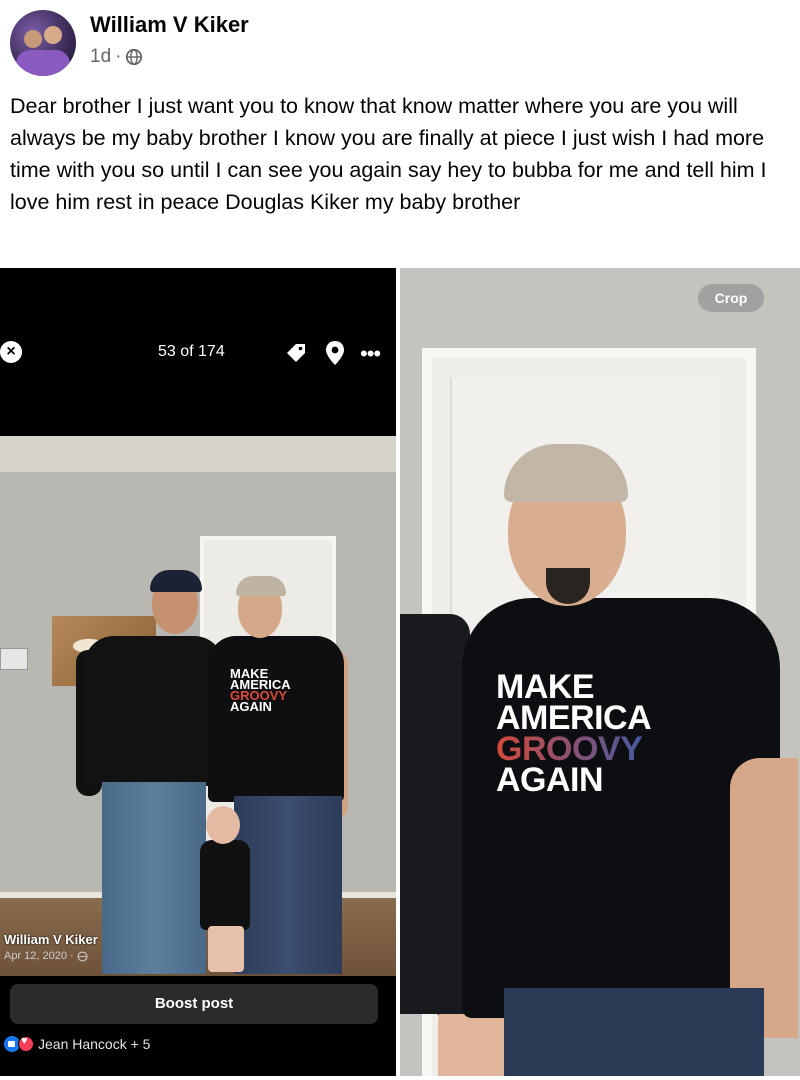 This screenshot has height=1080, width=800. I want to click on boost-post-button: Boost post, so click(194, 1004).